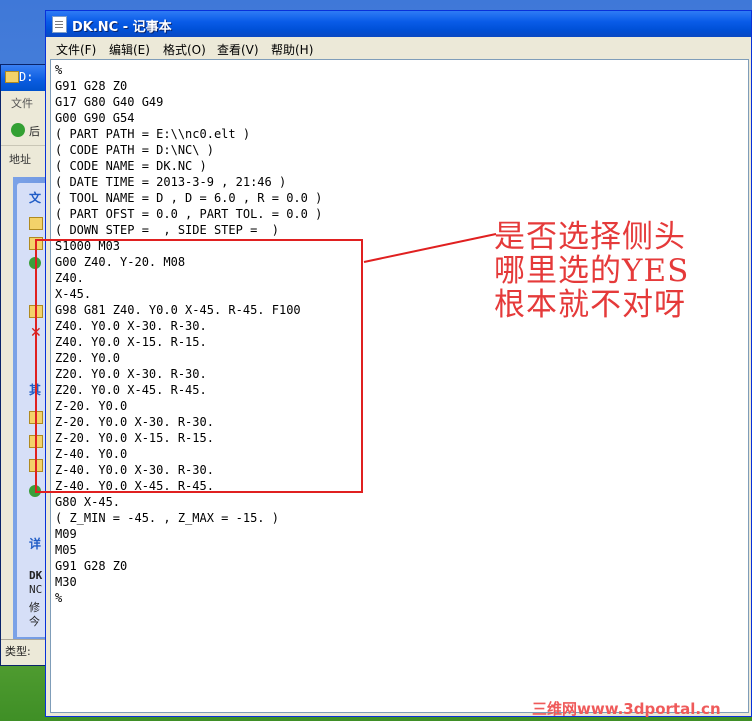 This screenshot has width=752, height=721. Describe the element at coordinates (188, 534) in the screenshot. I see `code-line: M09` at that location.